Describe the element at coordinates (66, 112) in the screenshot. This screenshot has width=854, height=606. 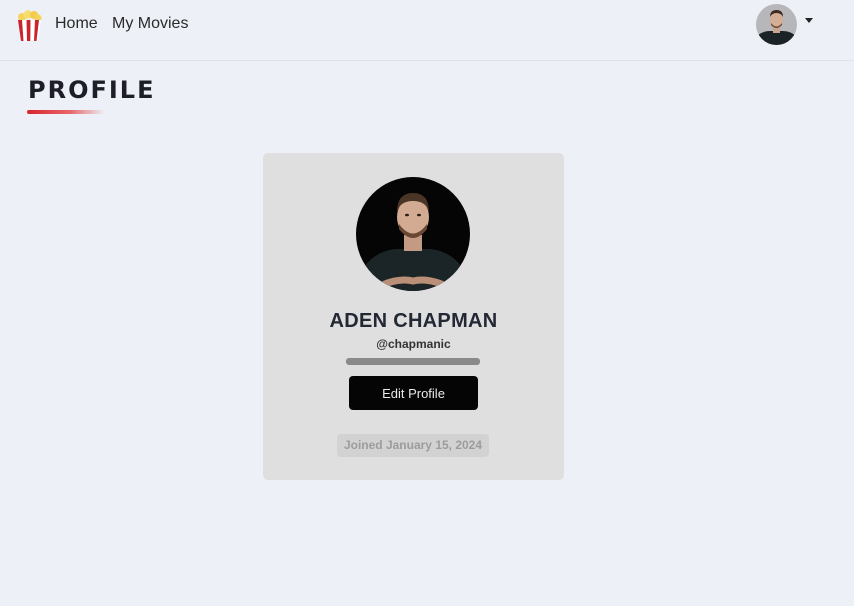
I see `title-underline` at that location.